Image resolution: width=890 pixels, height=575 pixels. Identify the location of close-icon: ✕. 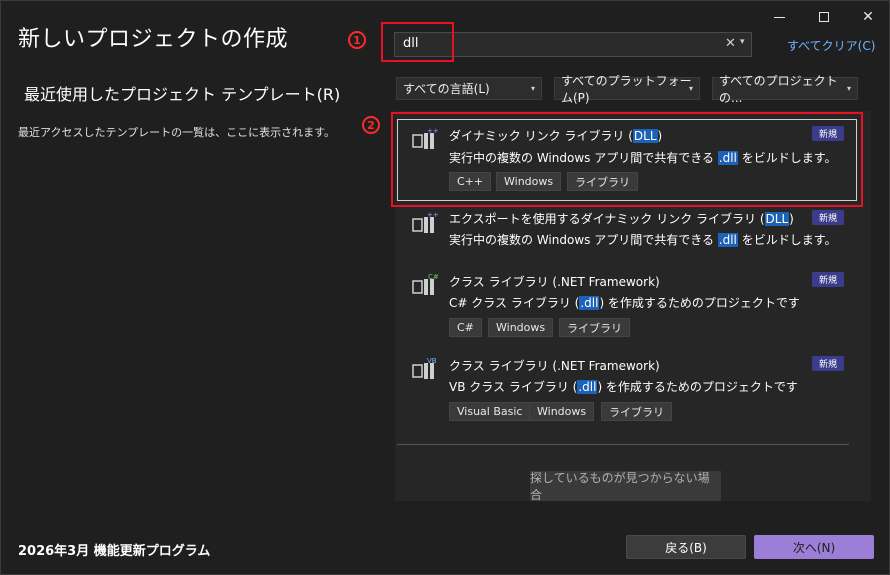
(868, 17).